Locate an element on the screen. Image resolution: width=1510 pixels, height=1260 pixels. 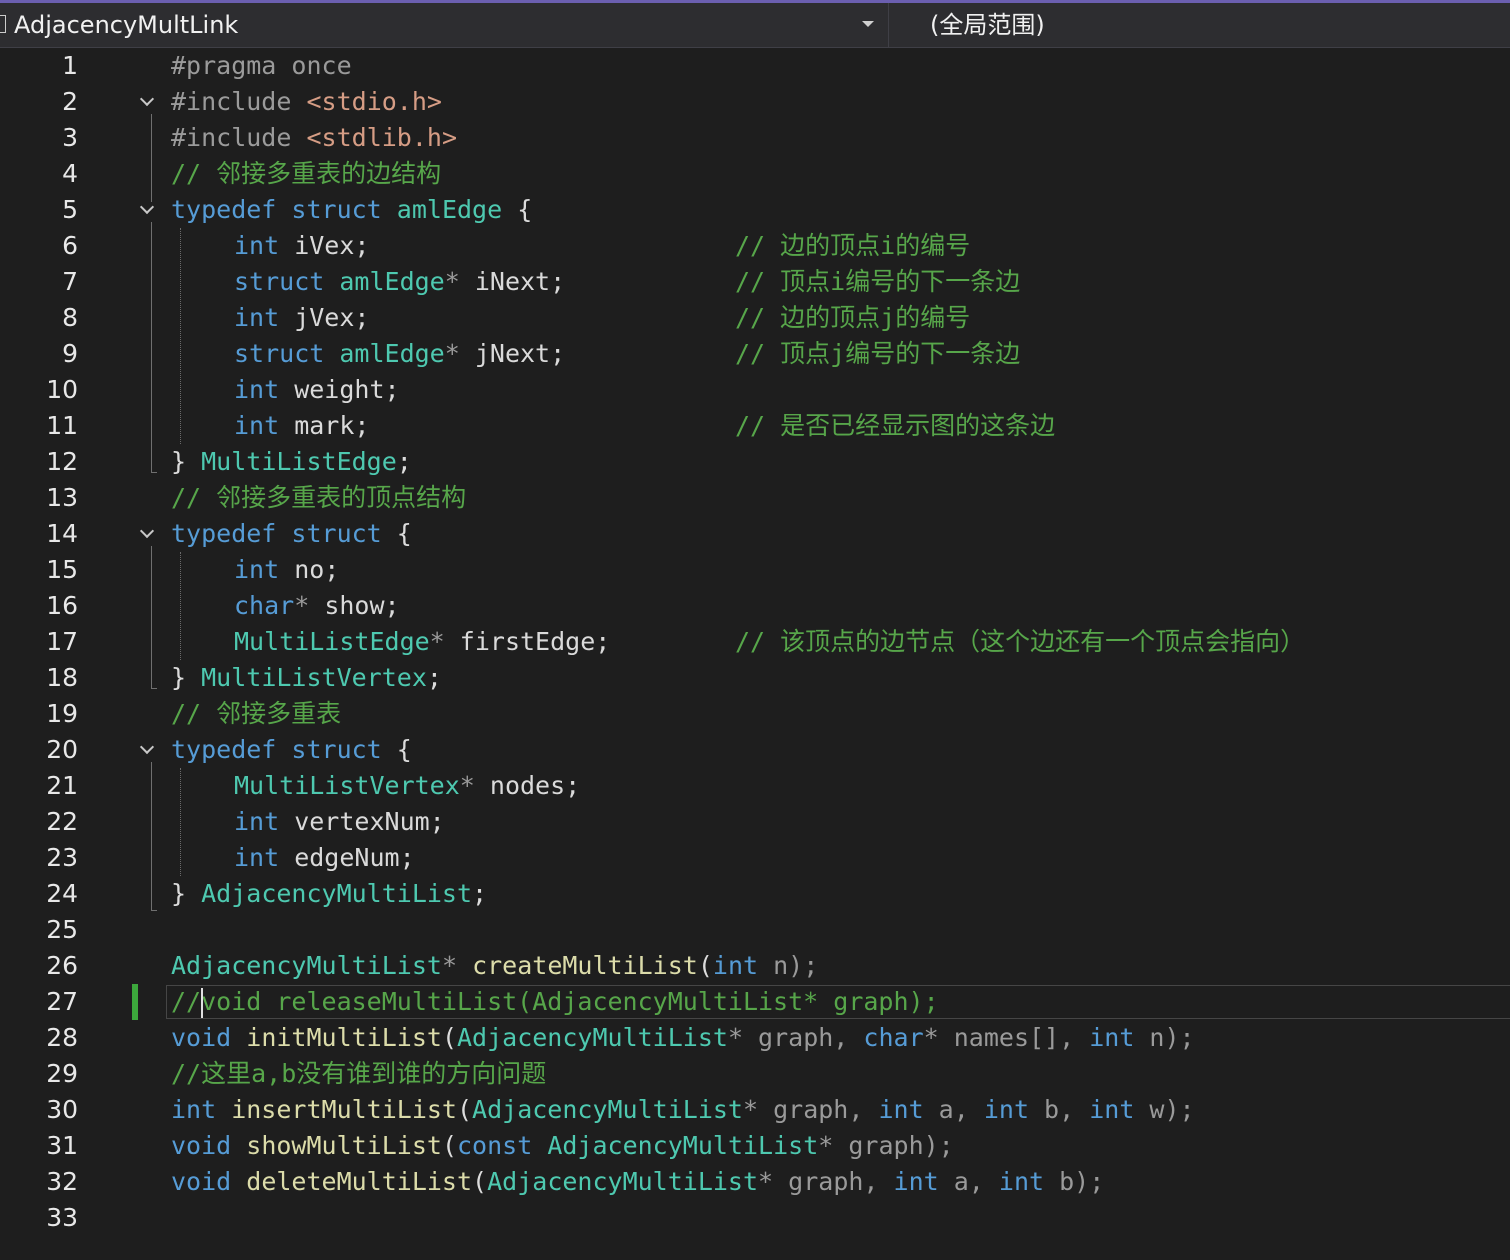
code-line: 20 typedef struct { is located at coordinates (755, 750).